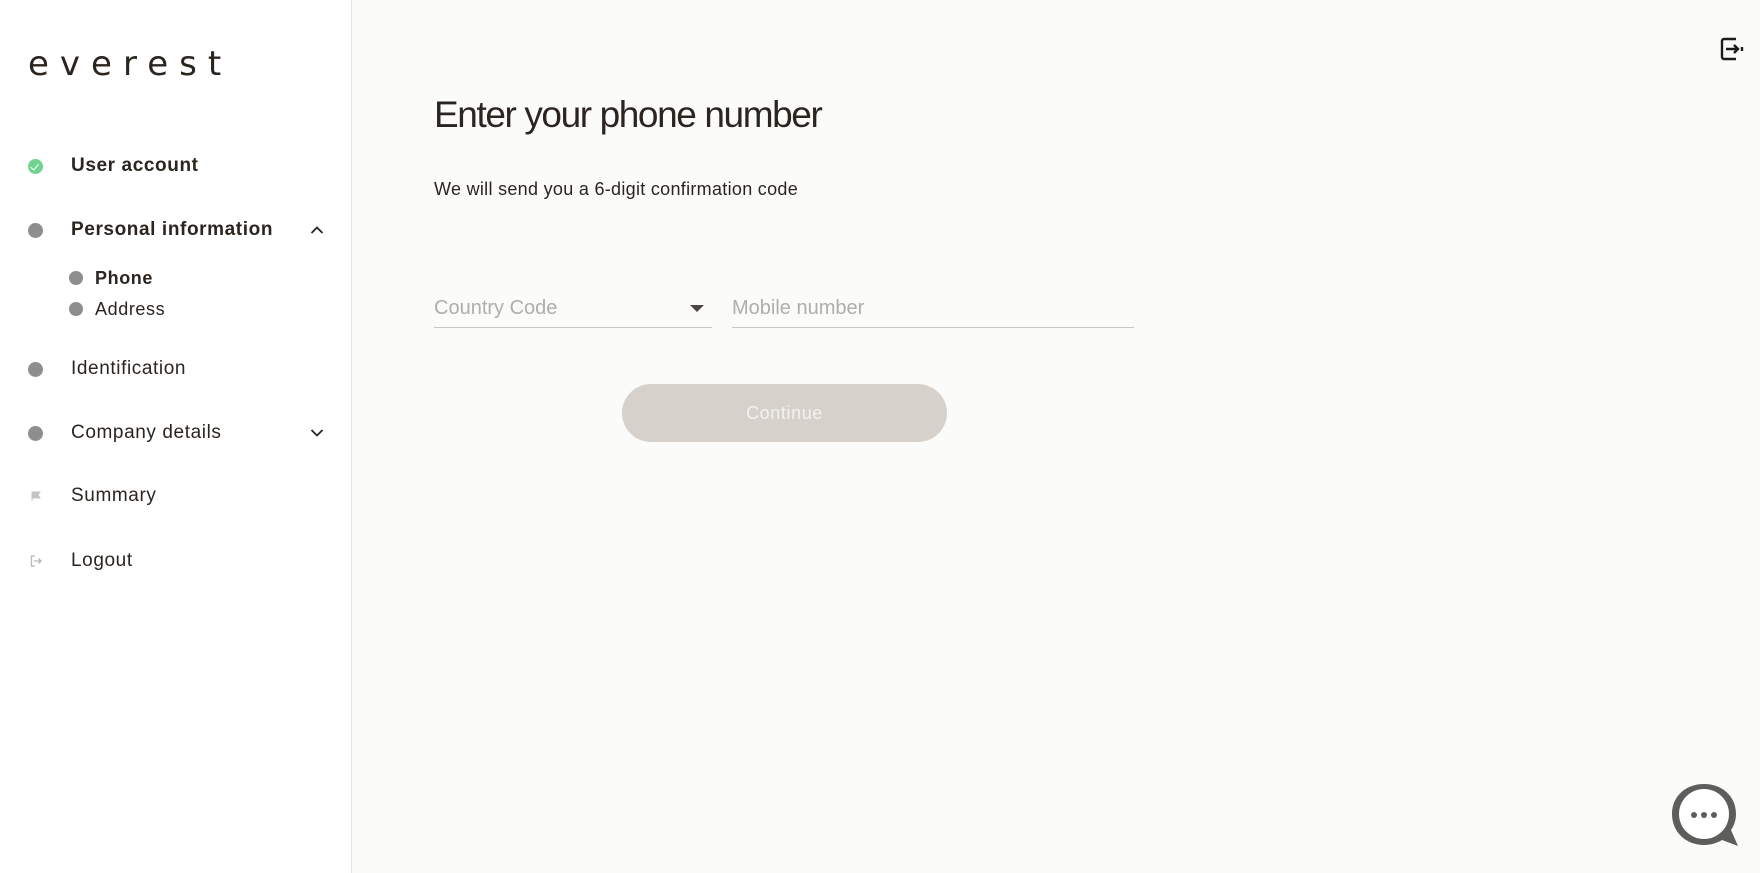 Image resolution: width=1760 pixels, height=873 pixels. Describe the element at coordinates (114, 495) in the screenshot. I see `sidebar-item-label: Summary` at that location.